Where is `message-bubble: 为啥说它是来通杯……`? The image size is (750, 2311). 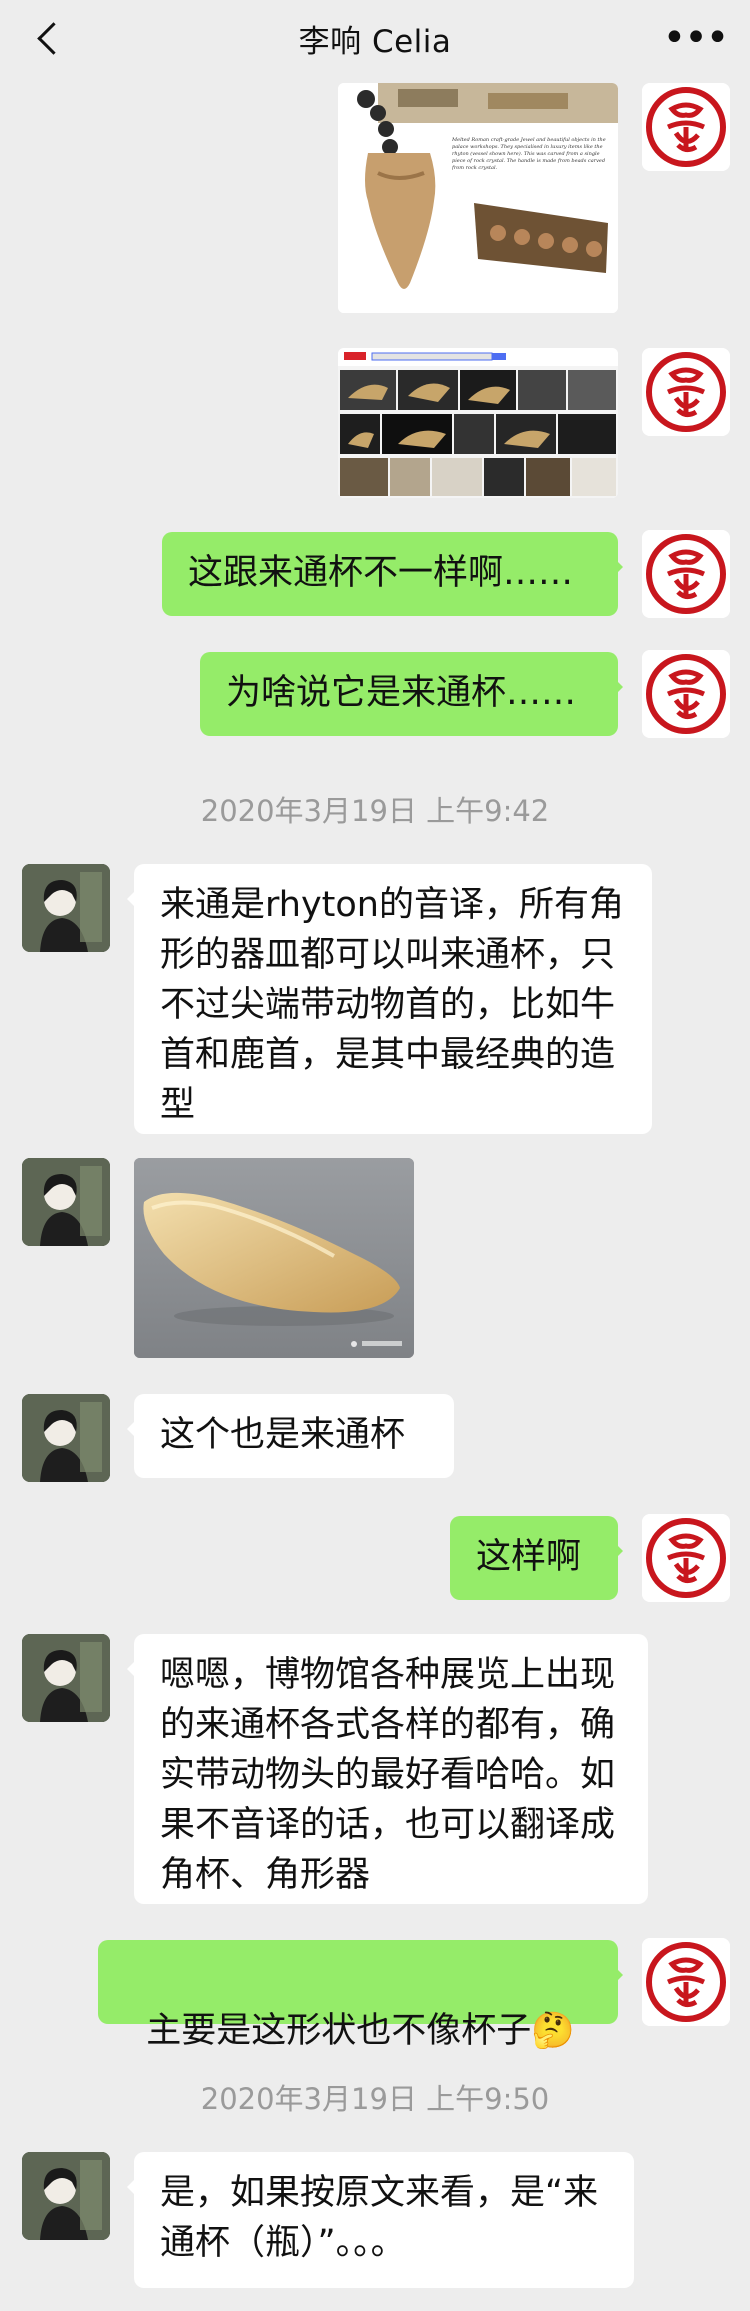
message-bubble: 为啥说它是来通杯…… is located at coordinates (411, 694).